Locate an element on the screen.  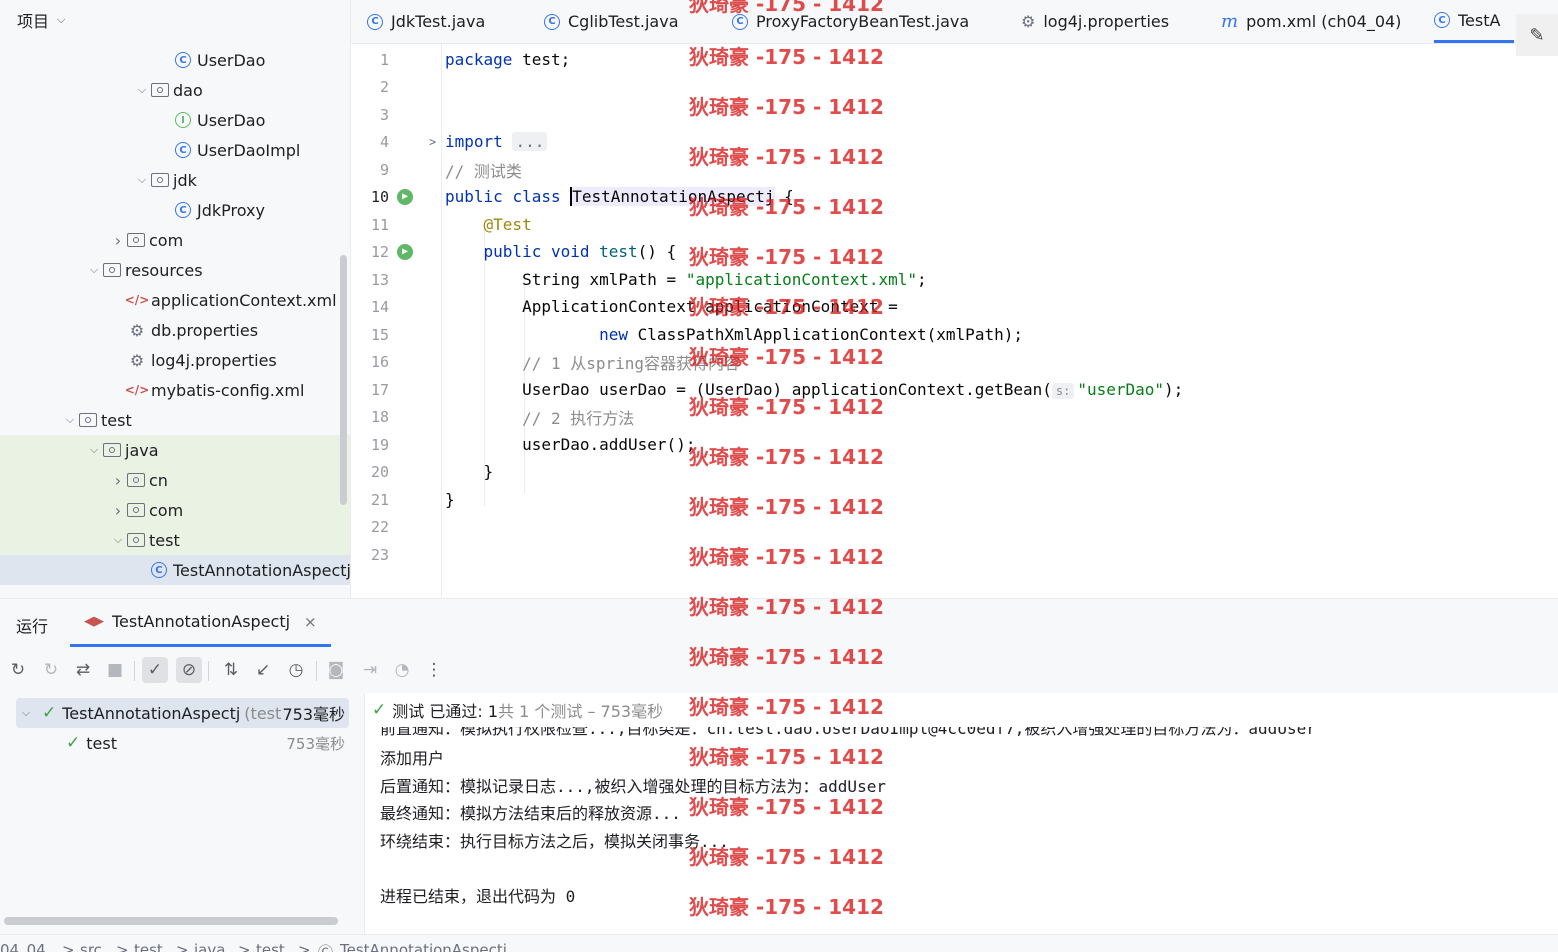
tree-item-log4j-properties: ⚙ log4j.properties is located at coordinates (175, 360).